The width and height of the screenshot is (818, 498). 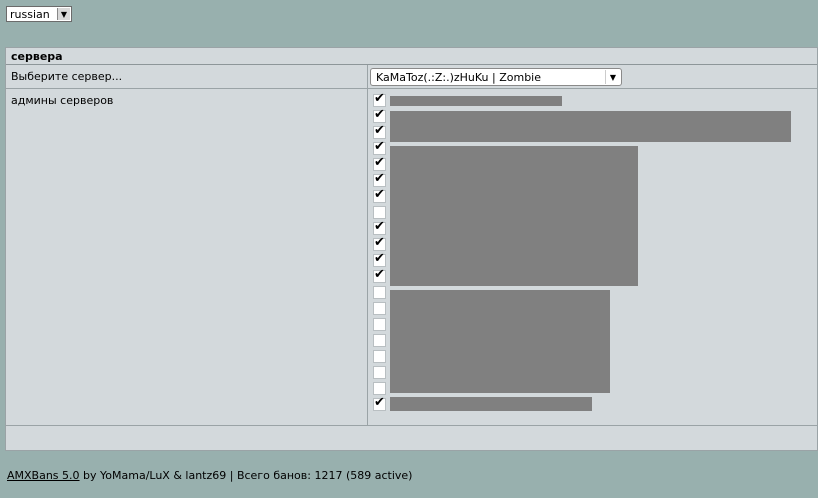 I want to click on admins-label: админы серверов, so click(x=62, y=100).